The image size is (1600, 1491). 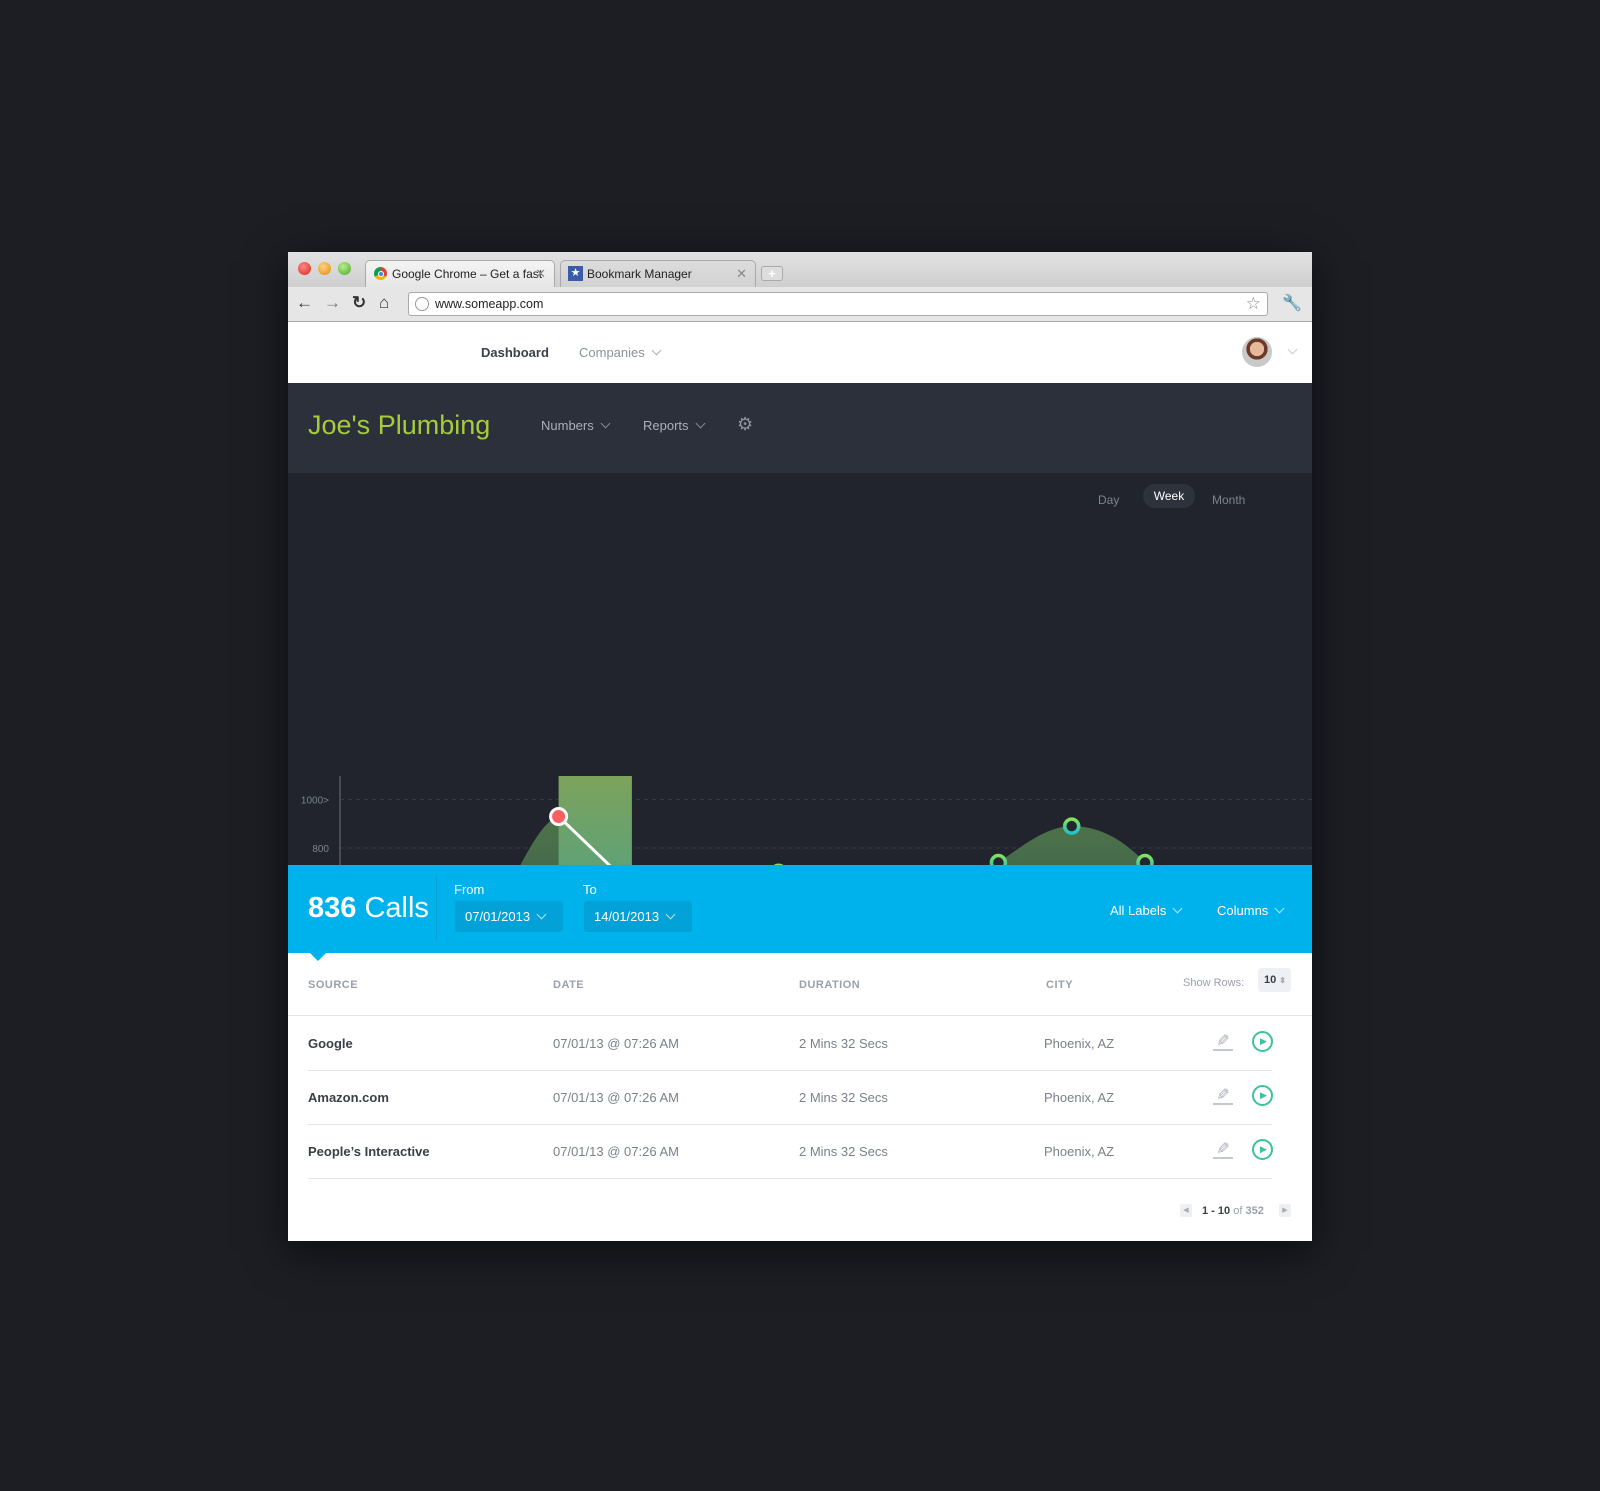 I want to click on col-header-city: CITY, so click(x=1059, y=985).